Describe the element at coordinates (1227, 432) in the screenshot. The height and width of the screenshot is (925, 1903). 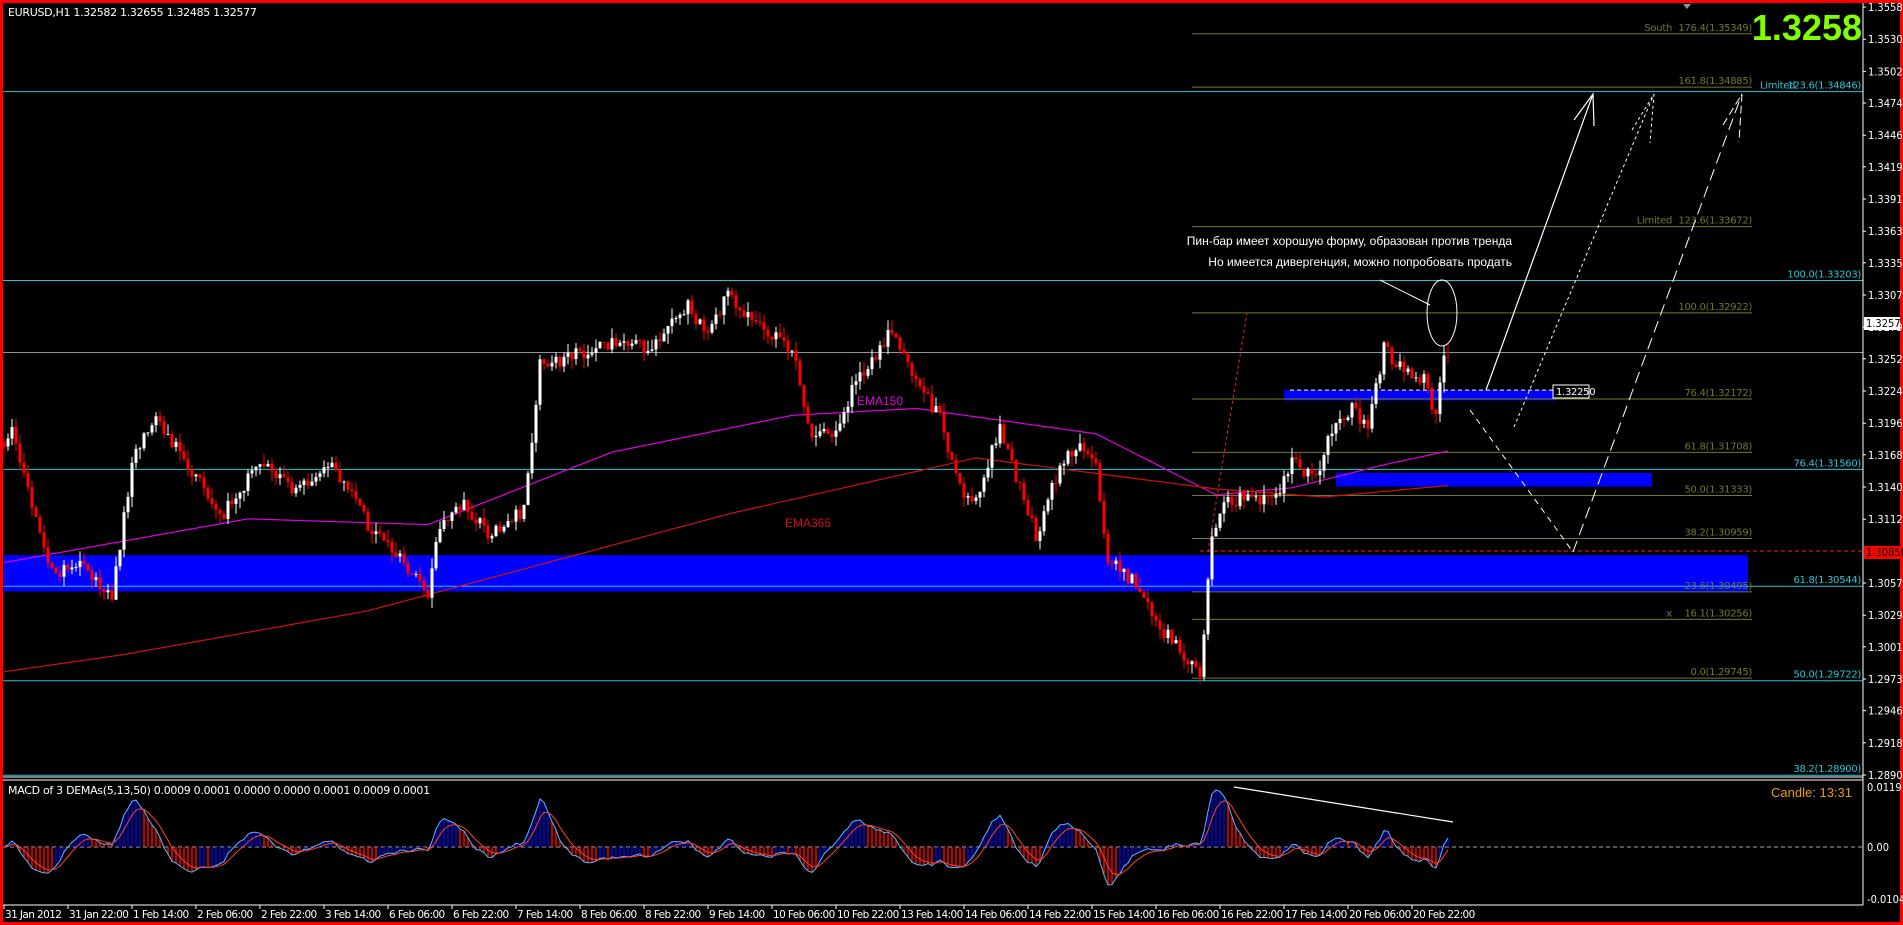
I see `red-dotted-trend-line` at that location.